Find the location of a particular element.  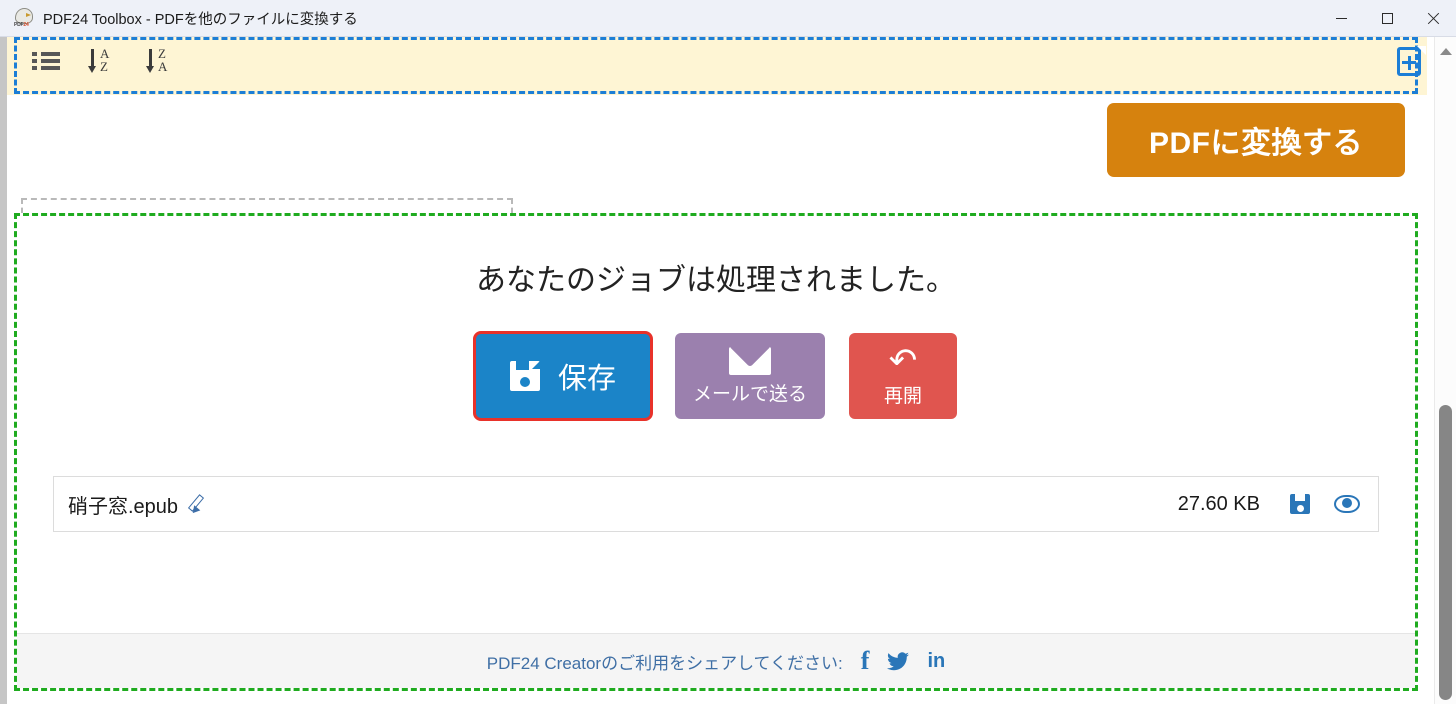

sort-za-icon: Z A is located at coordinates (161, 60).